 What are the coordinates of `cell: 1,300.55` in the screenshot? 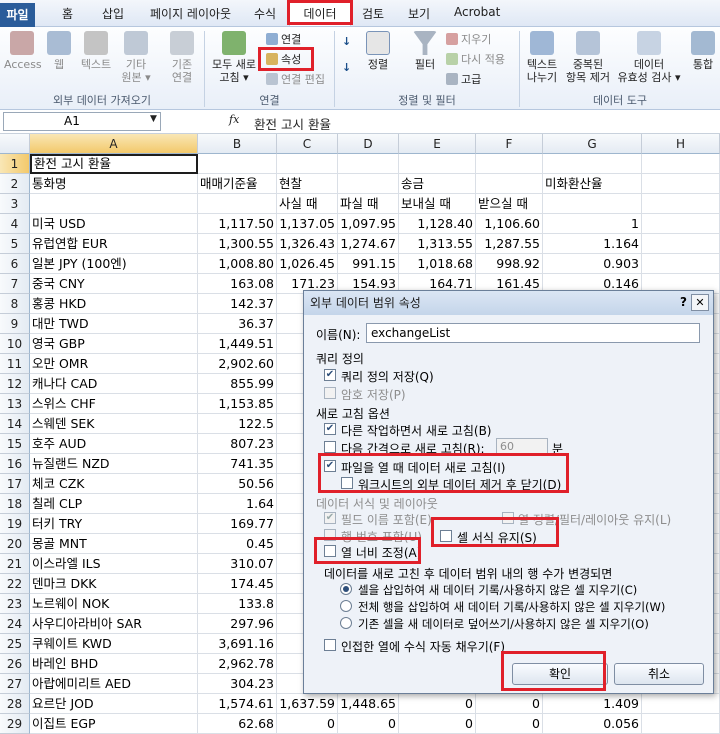 It's located at (237, 244).